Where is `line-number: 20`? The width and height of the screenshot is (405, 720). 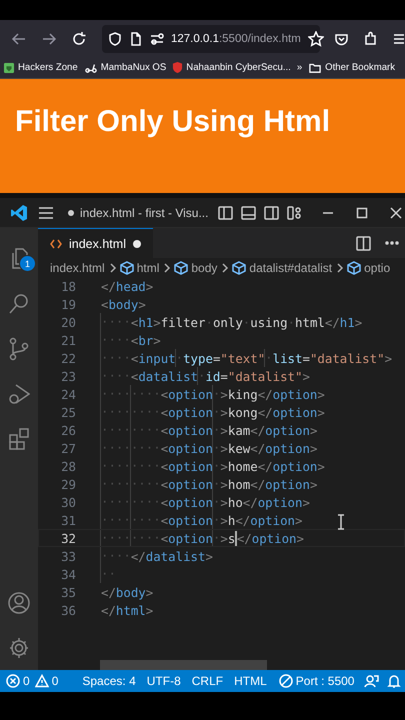 line-number: 20 is located at coordinates (68, 322).